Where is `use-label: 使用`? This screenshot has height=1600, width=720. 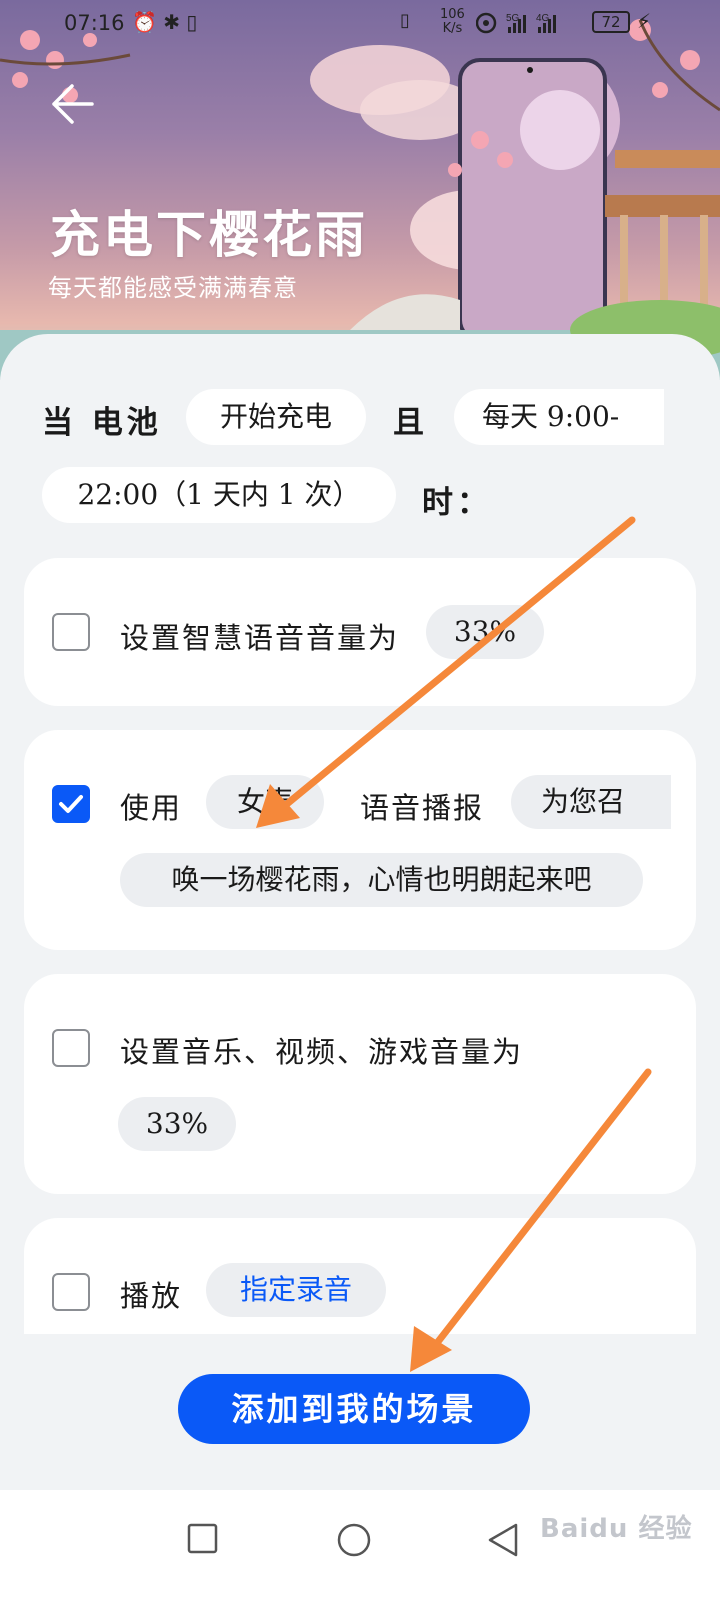
use-label: 使用 is located at coordinates (151, 808).